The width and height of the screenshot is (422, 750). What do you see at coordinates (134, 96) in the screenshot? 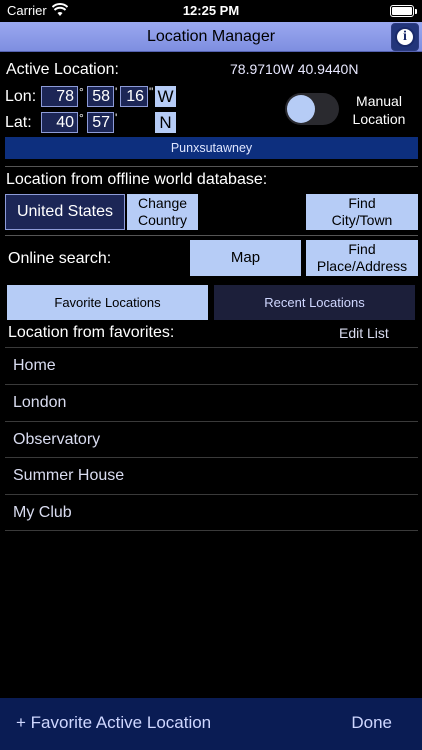
I see `lon-seconds-field: 16` at bounding box center [134, 96].